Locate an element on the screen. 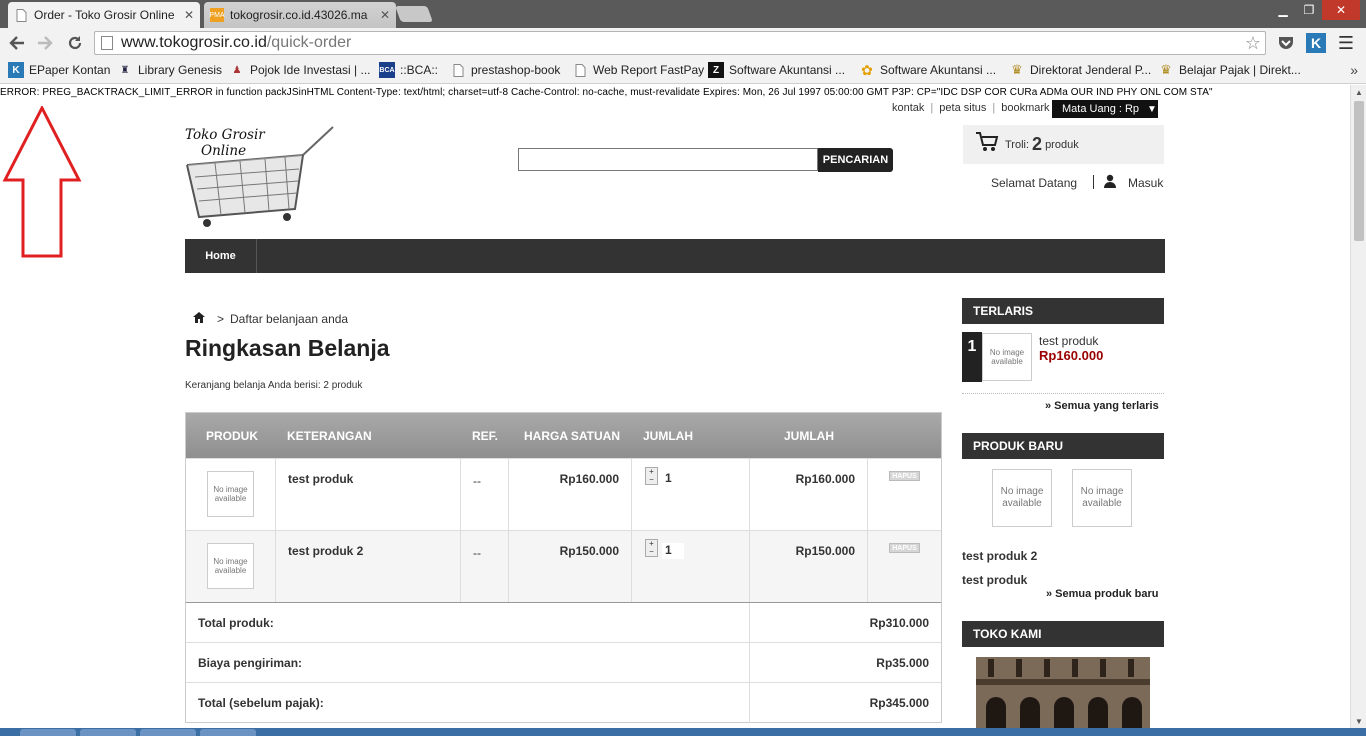  welcome-text: Selamat Datang is located at coordinates (1034, 183).